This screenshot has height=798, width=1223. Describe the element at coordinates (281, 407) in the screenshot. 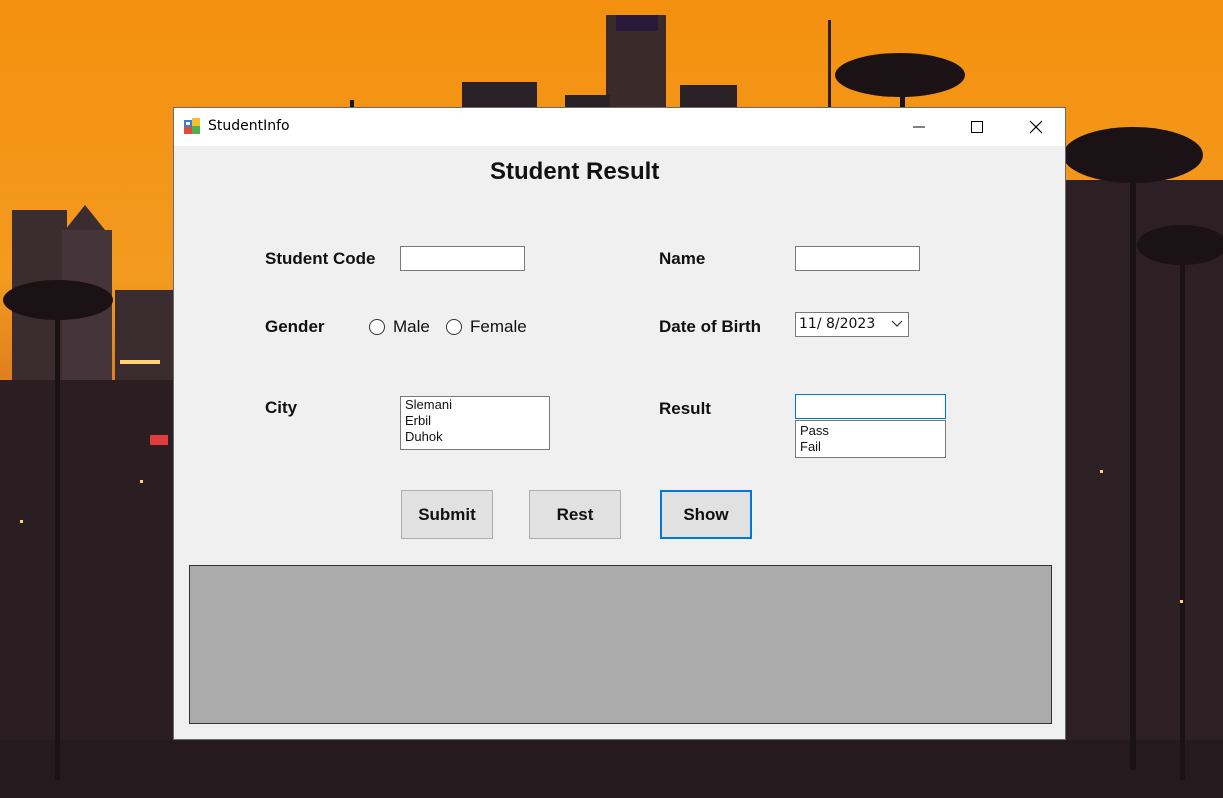

I see `city-label: City` at that location.